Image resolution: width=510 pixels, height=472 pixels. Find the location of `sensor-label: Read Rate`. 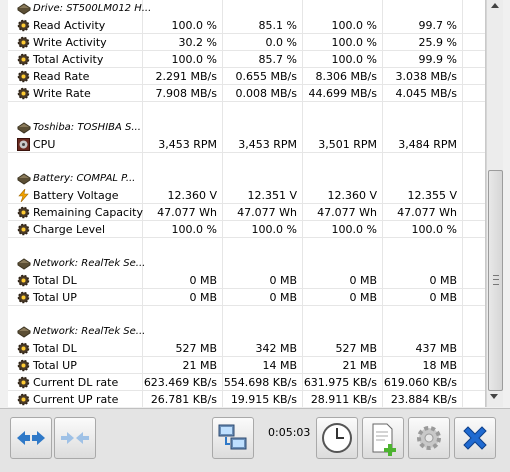

sensor-label: Read Rate is located at coordinates (61, 76).